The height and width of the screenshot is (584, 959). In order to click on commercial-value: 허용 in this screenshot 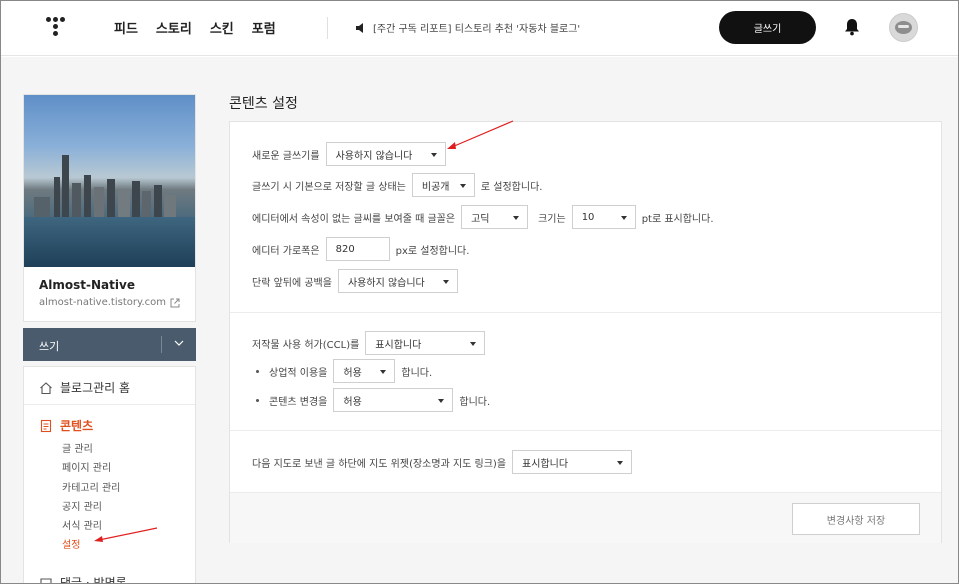, I will do `click(352, 373)`.